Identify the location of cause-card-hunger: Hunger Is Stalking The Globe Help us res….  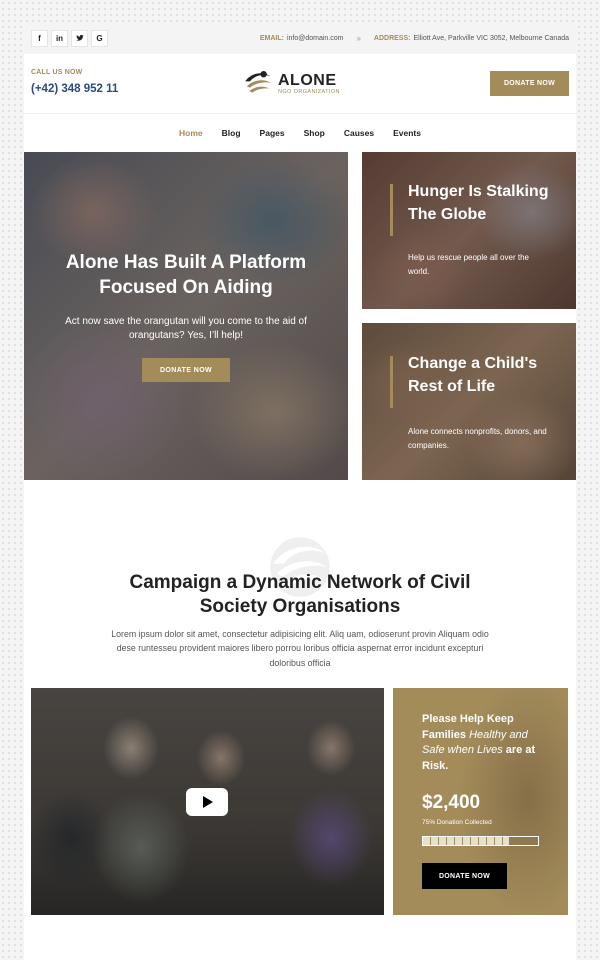
(469, 230).